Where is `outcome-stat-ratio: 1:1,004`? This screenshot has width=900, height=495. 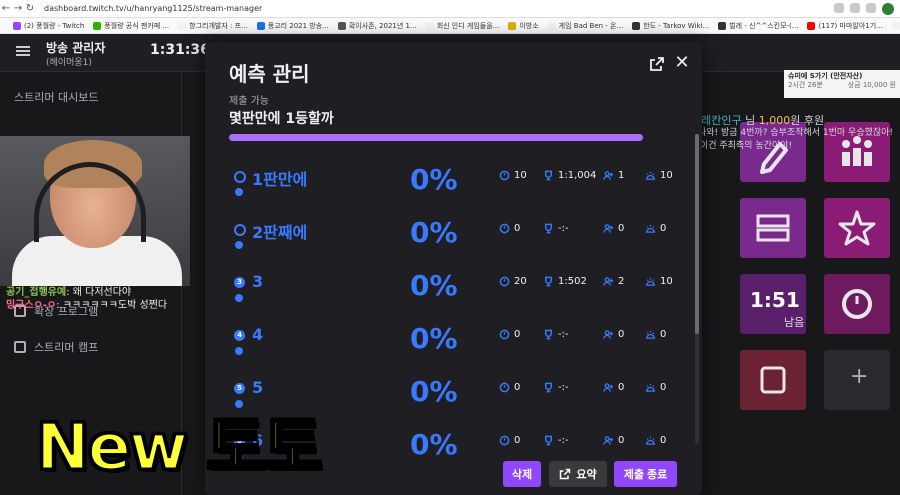 outcome-stat-ratio: 1:1,004 is located at coordinates (569, 175).